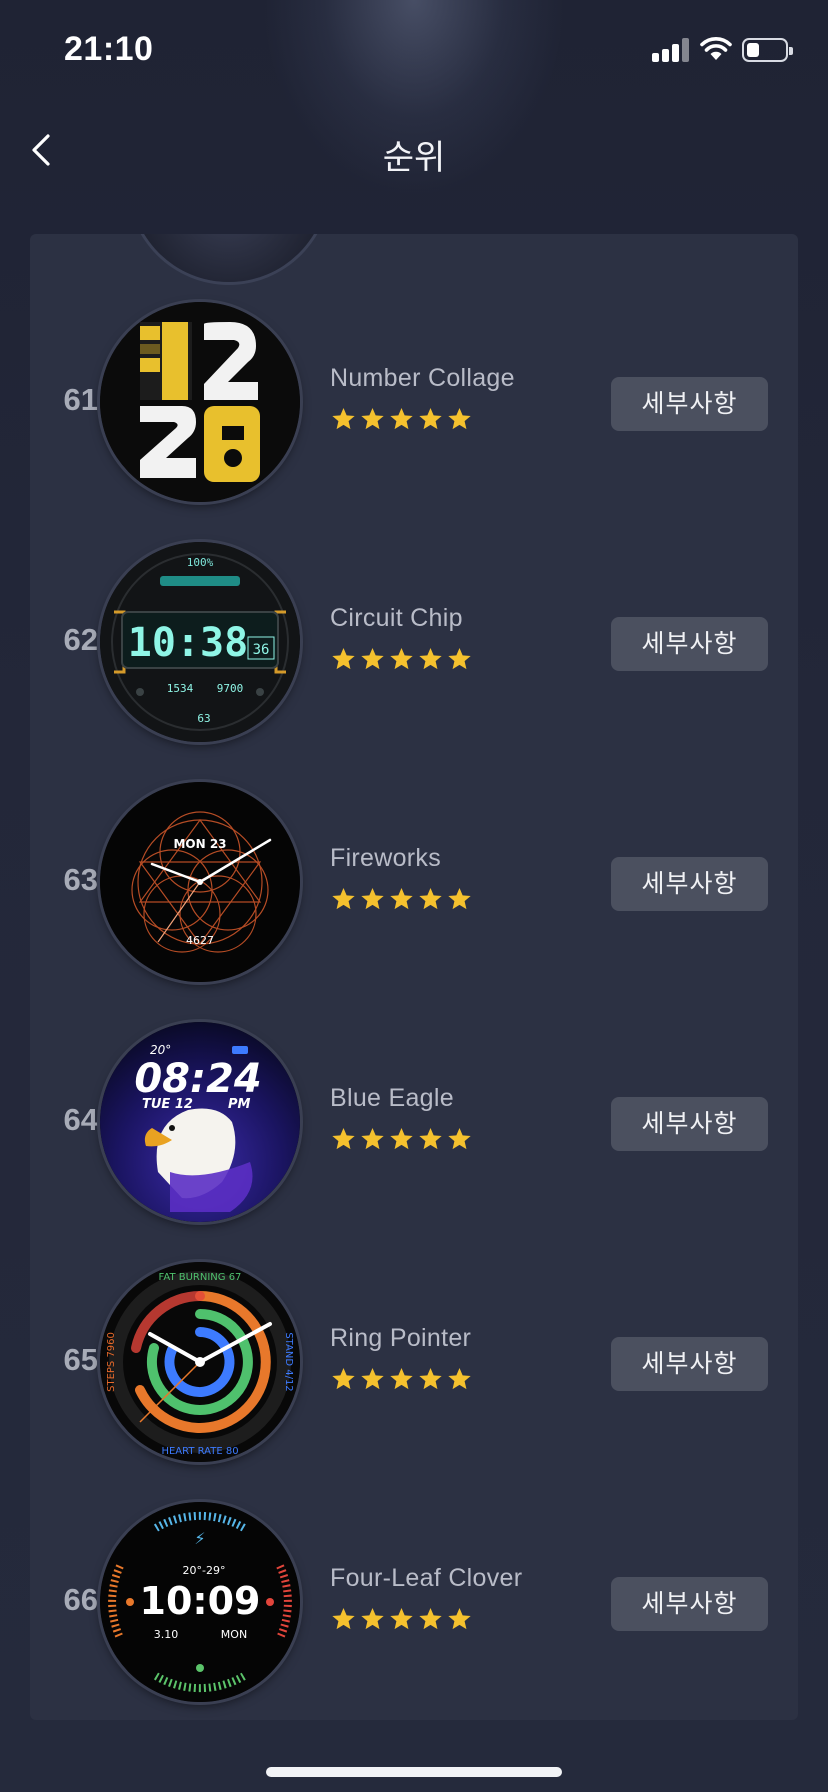 This screenshot has height=1792, width=828. I want to click on svg-text: 08:24, so click(197, 1079).